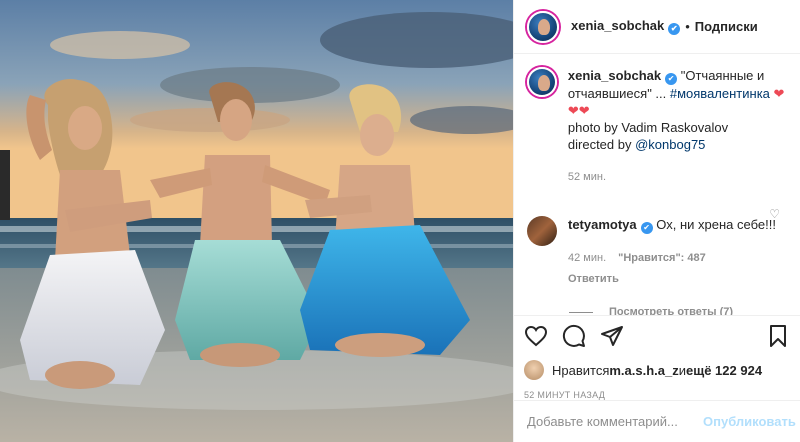 The image size is (800, 442). What do you see at coordinates (779, 93) in the screenshot?
I see `red-heart-emoji: ❤` at bounding box center [779, 93].